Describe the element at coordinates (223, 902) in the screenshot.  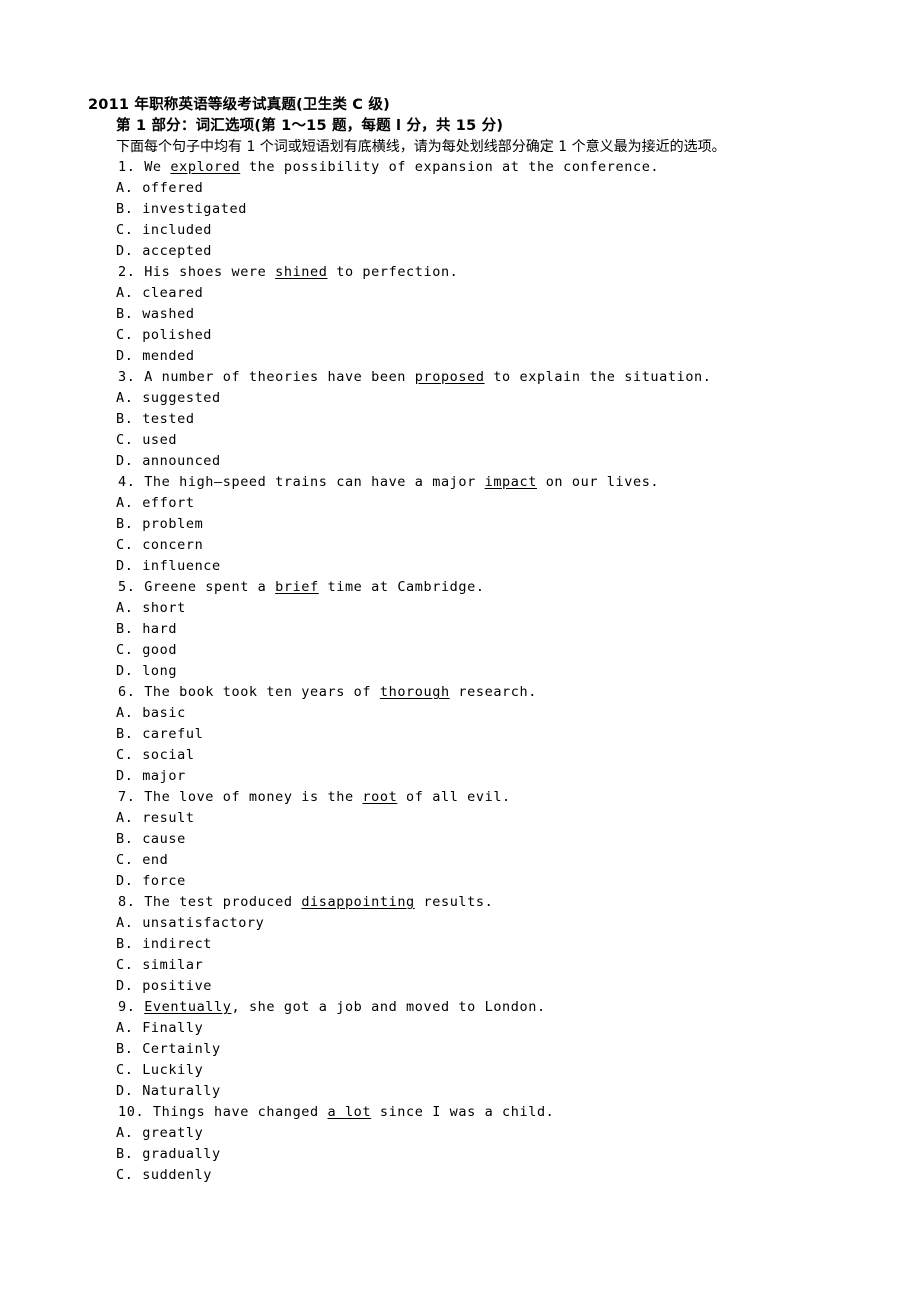
I see `question-text-before: The test produced` at that location.